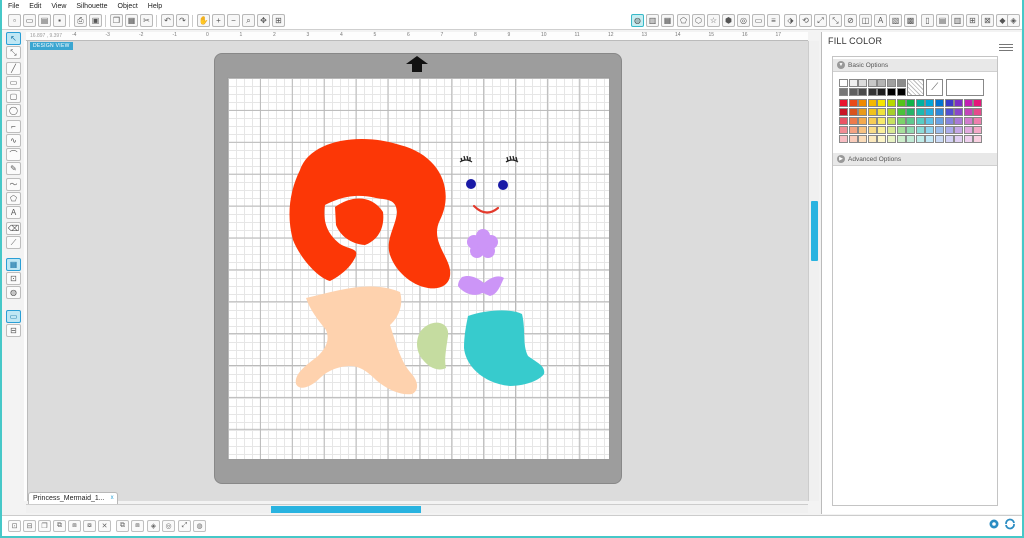  I want to click on body-shape, so click(356, 340).